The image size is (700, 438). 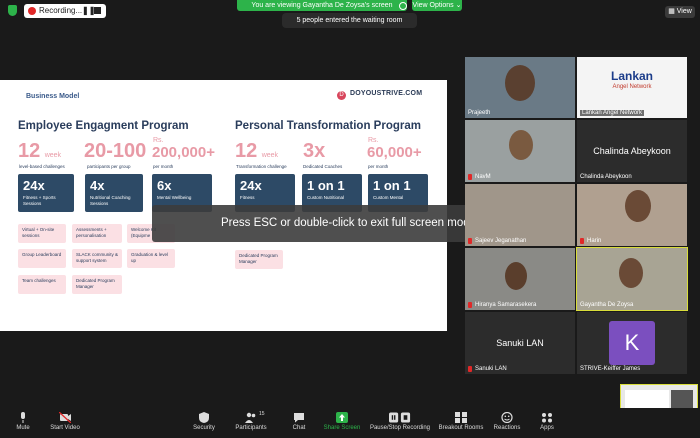 What do you see at coordinates (32, 11) in the screenshot?
I see `record-dot-icon` at bounding box center [32, 11].